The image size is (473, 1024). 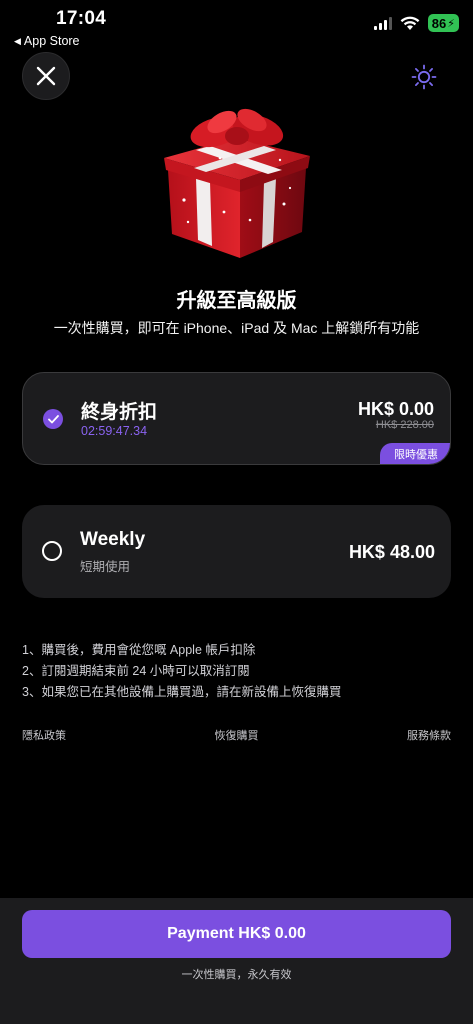 What do you see at coordinates (119, 412) in the screenshot?
I see `plan-name: 終身折扣` at bounding box center [119, 412].